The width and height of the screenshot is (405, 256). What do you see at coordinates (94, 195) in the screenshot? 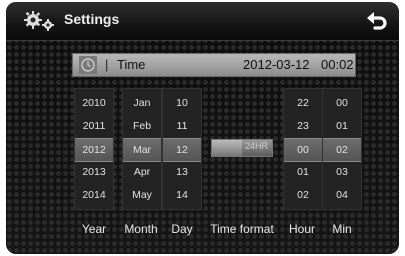
I see `year-option: 2014` at bounding box center [94, 195].